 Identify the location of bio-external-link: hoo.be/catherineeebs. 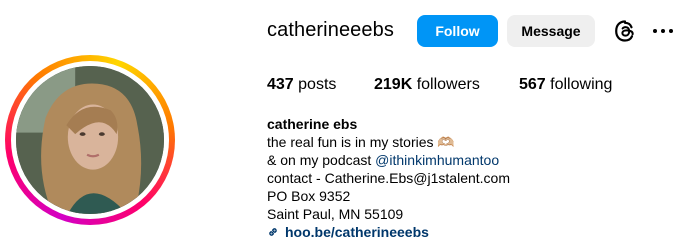
(388, 232).